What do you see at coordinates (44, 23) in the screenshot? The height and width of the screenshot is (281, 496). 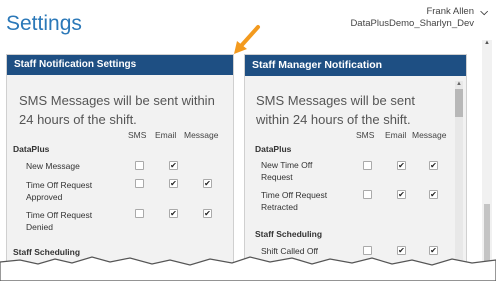 I see `page-title: Settings` at bounding box center [44, 23].